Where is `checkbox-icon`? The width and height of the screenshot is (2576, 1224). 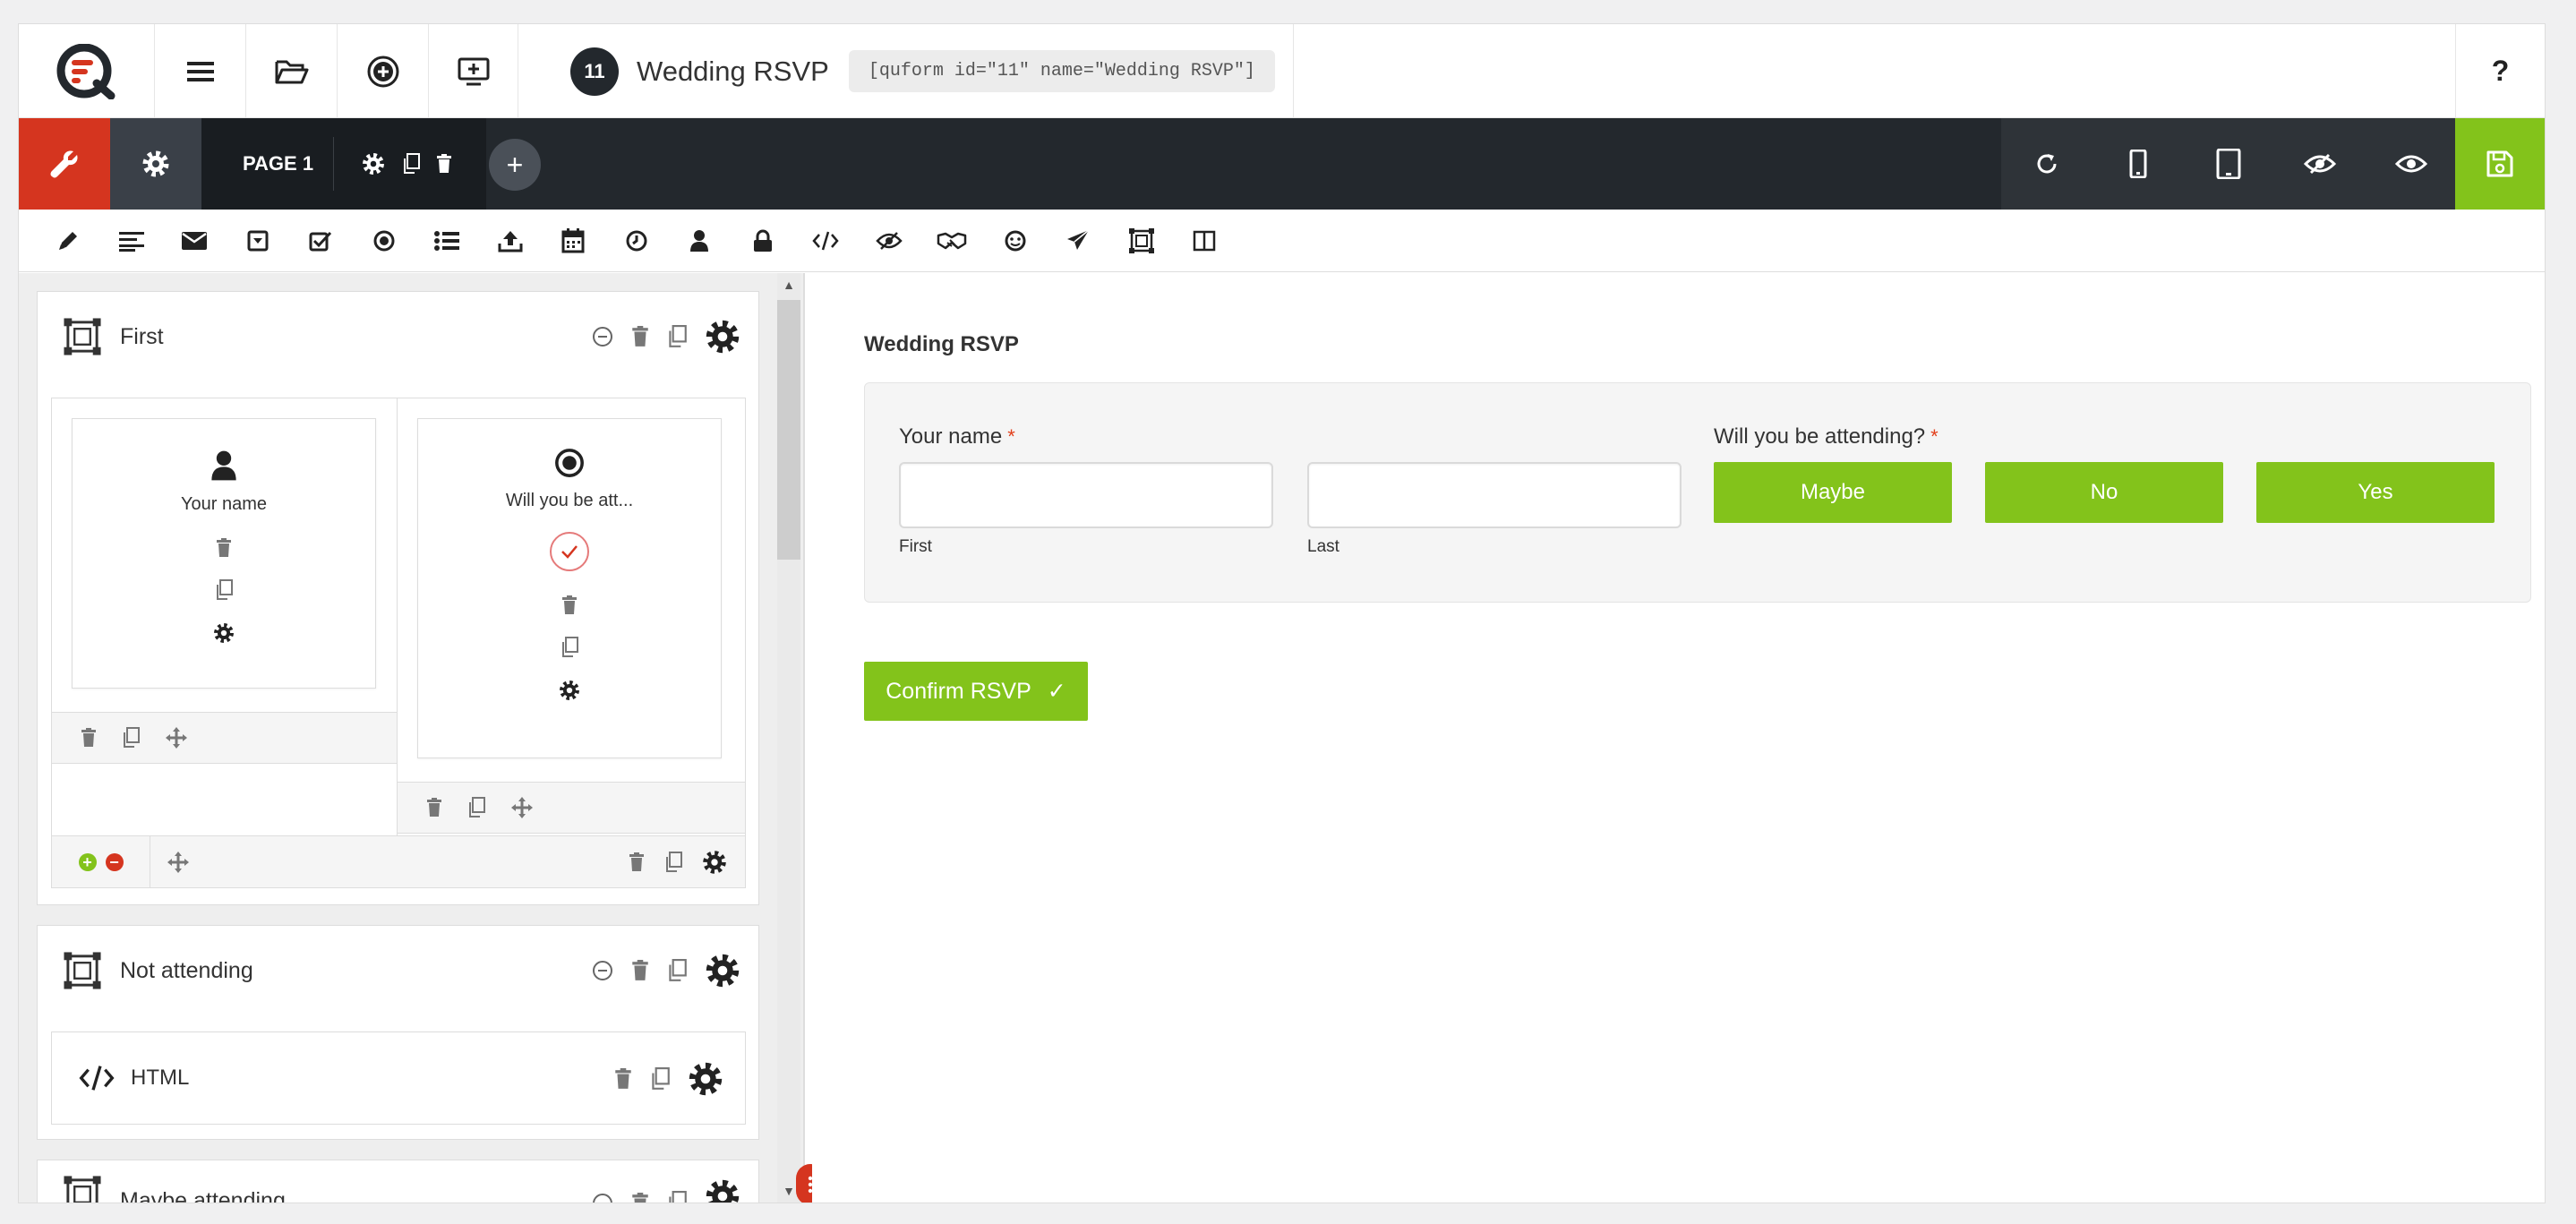
checkbox-icon is located at coordinates (321, 241).